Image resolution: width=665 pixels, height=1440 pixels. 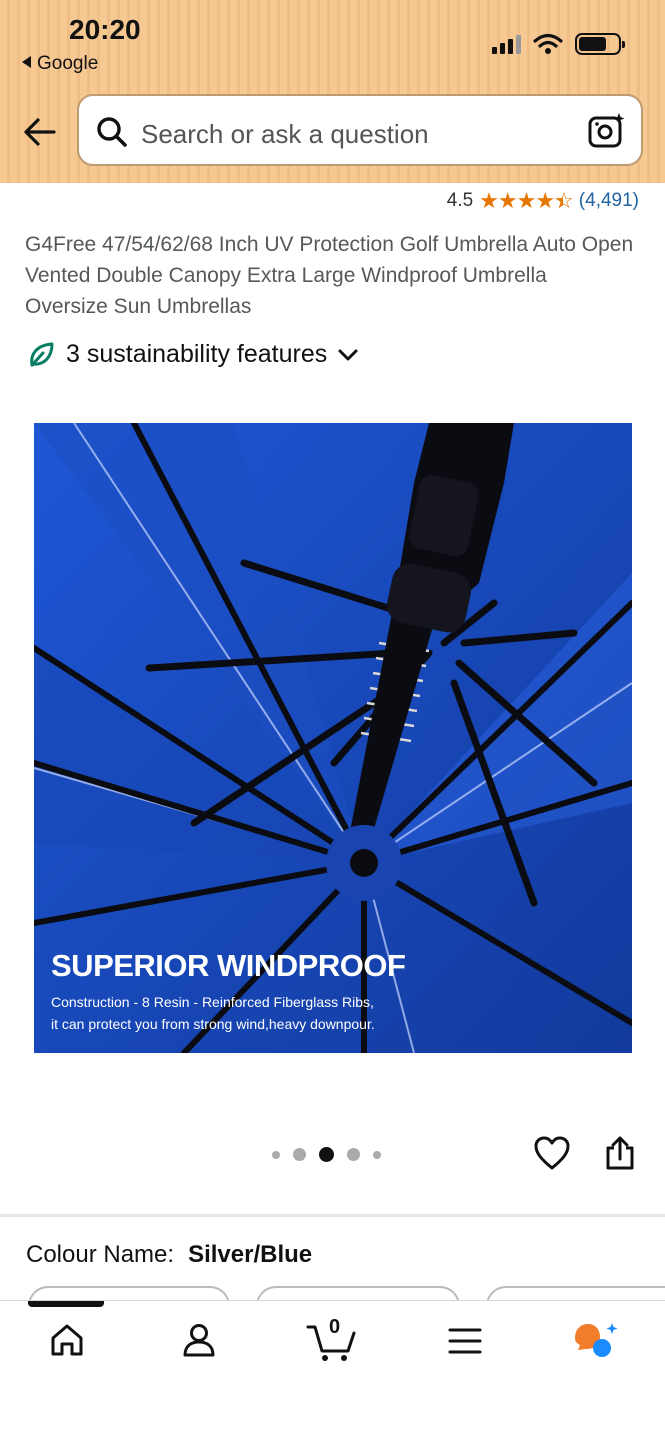 What do you see at coordinates (620, 1153) in the screenshot?
I see `share-icon` at bounding box center [620, 1153].